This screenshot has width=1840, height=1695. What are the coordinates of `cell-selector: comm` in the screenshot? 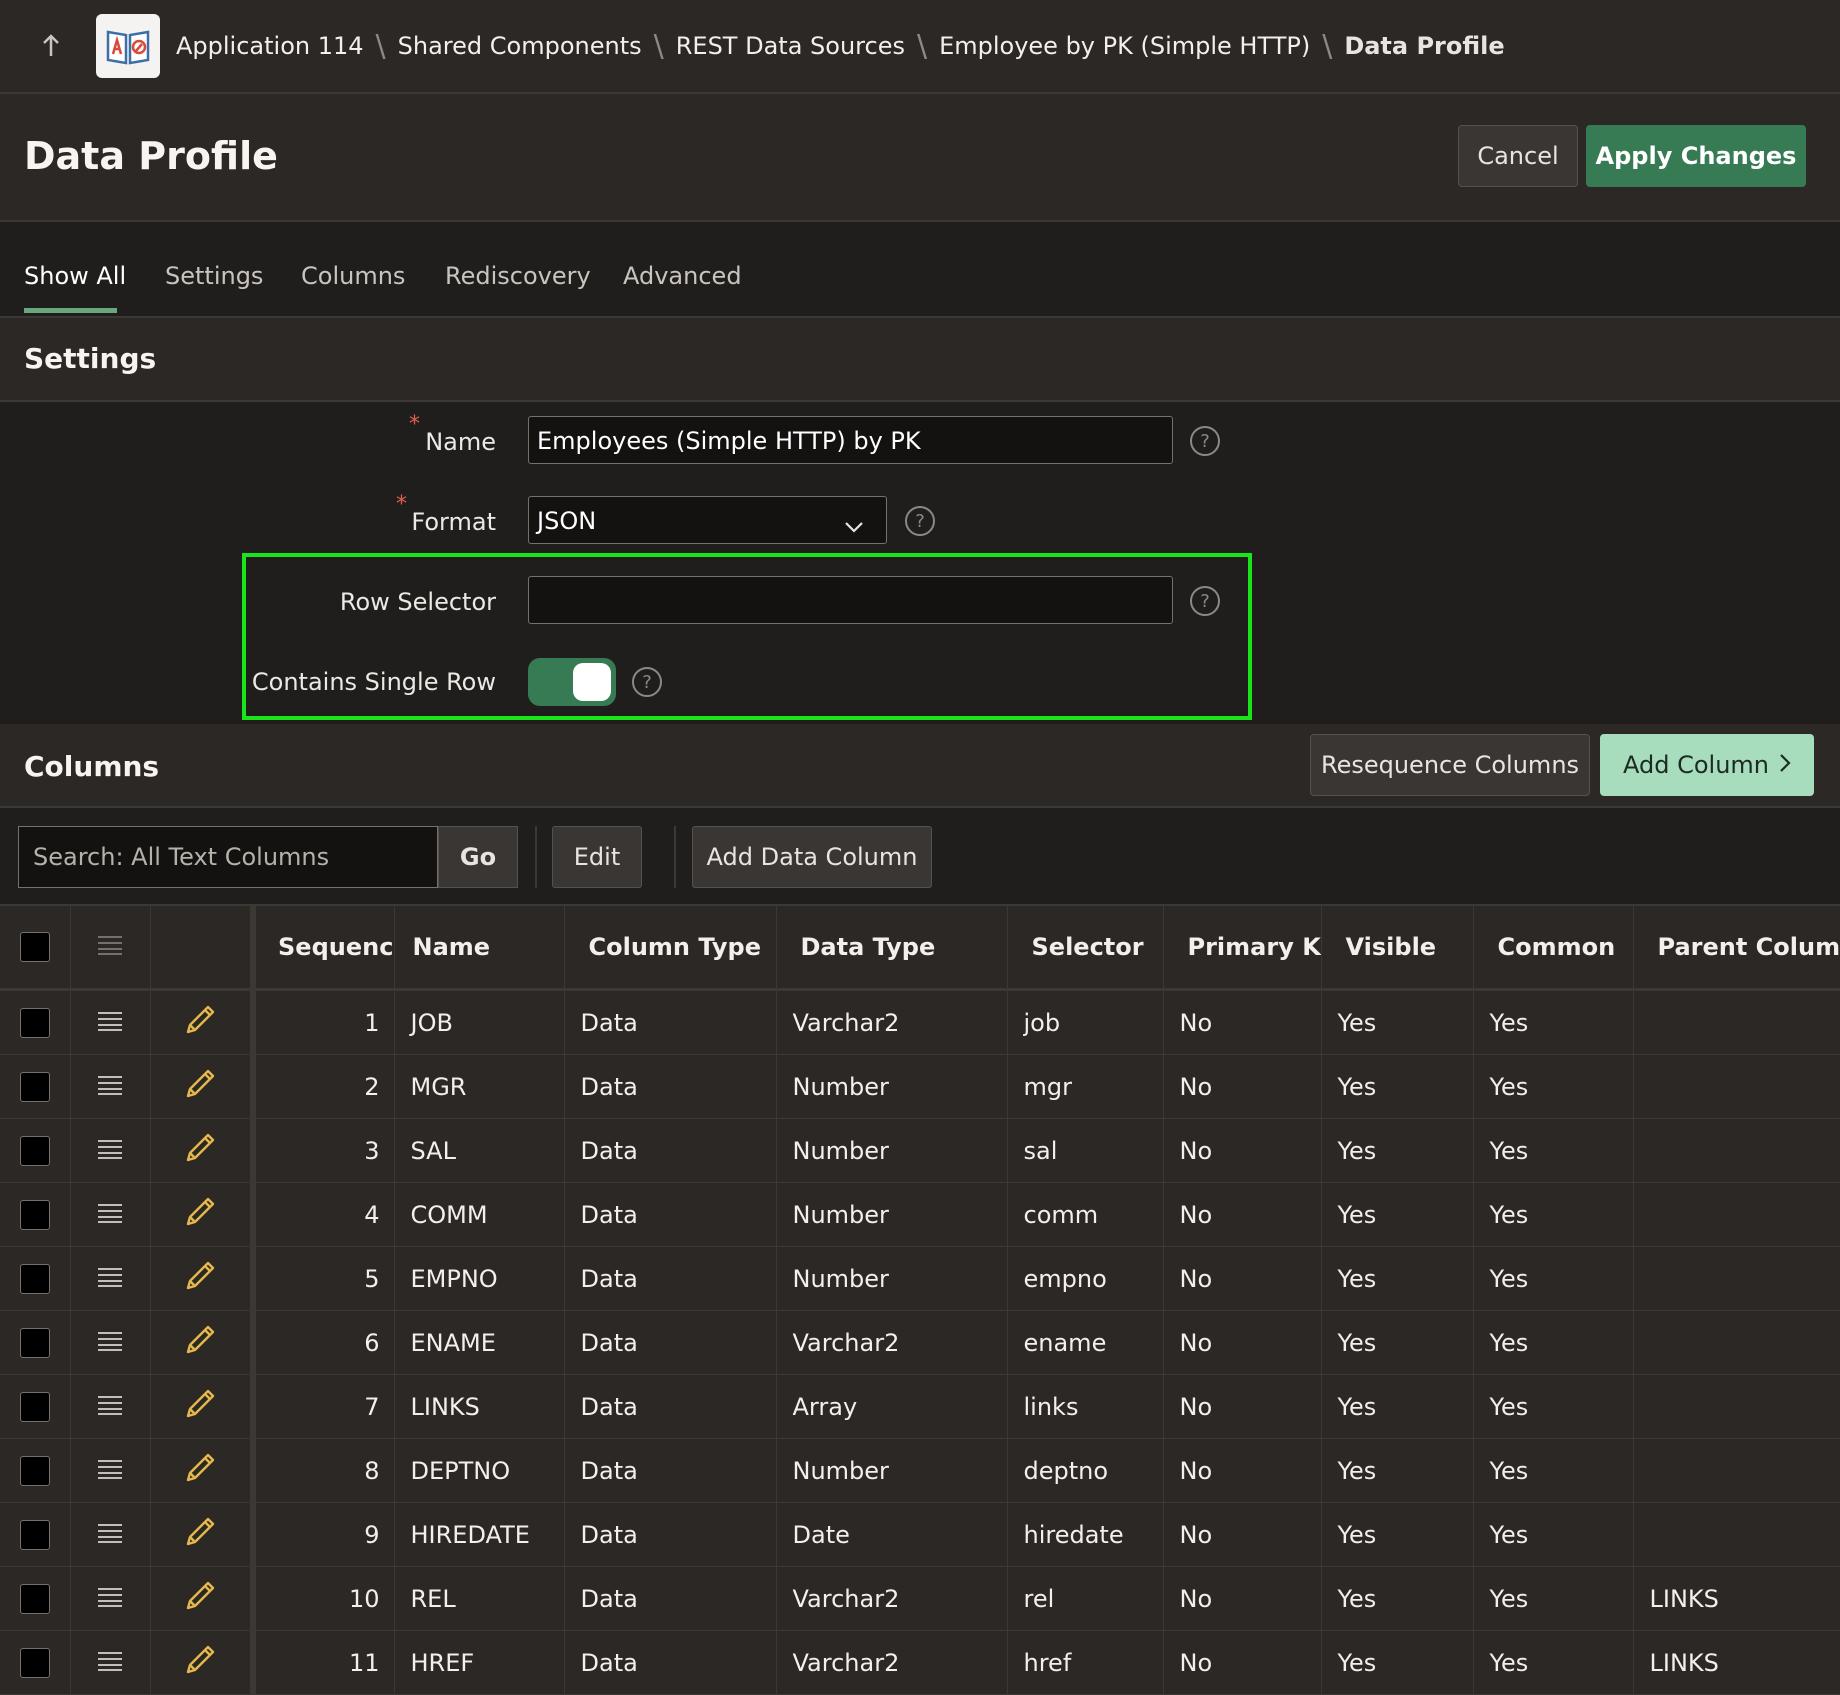 It's located at (1085, 1214).